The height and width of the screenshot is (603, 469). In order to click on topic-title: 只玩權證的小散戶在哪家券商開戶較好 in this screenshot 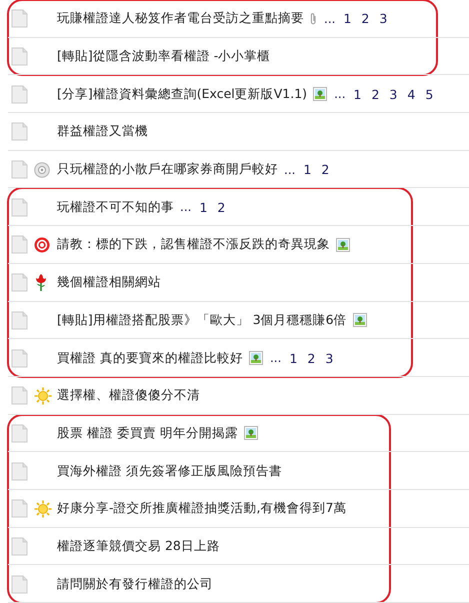, I will do `click(167, 169)`.